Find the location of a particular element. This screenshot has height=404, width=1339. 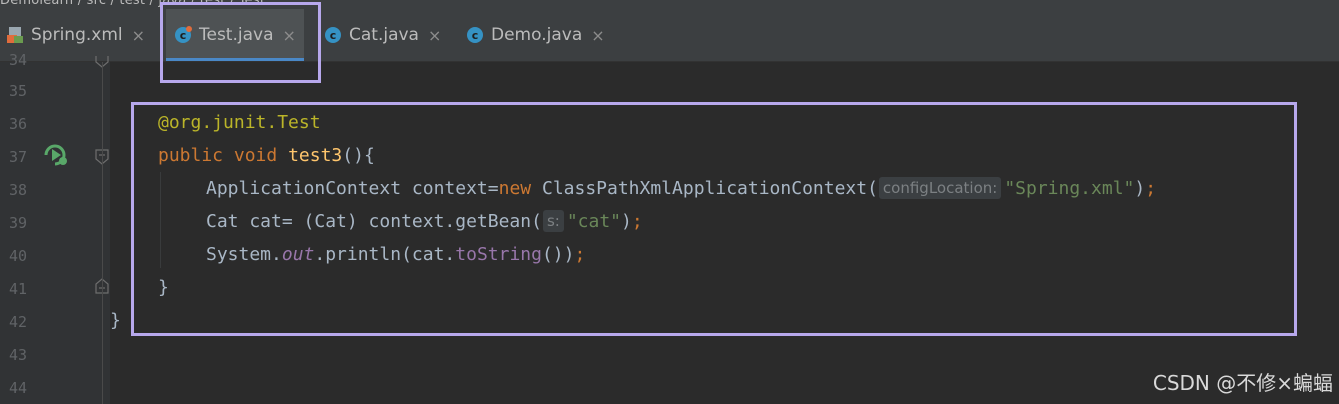

tab-label: Test.java is located at coordinates (236, 35).